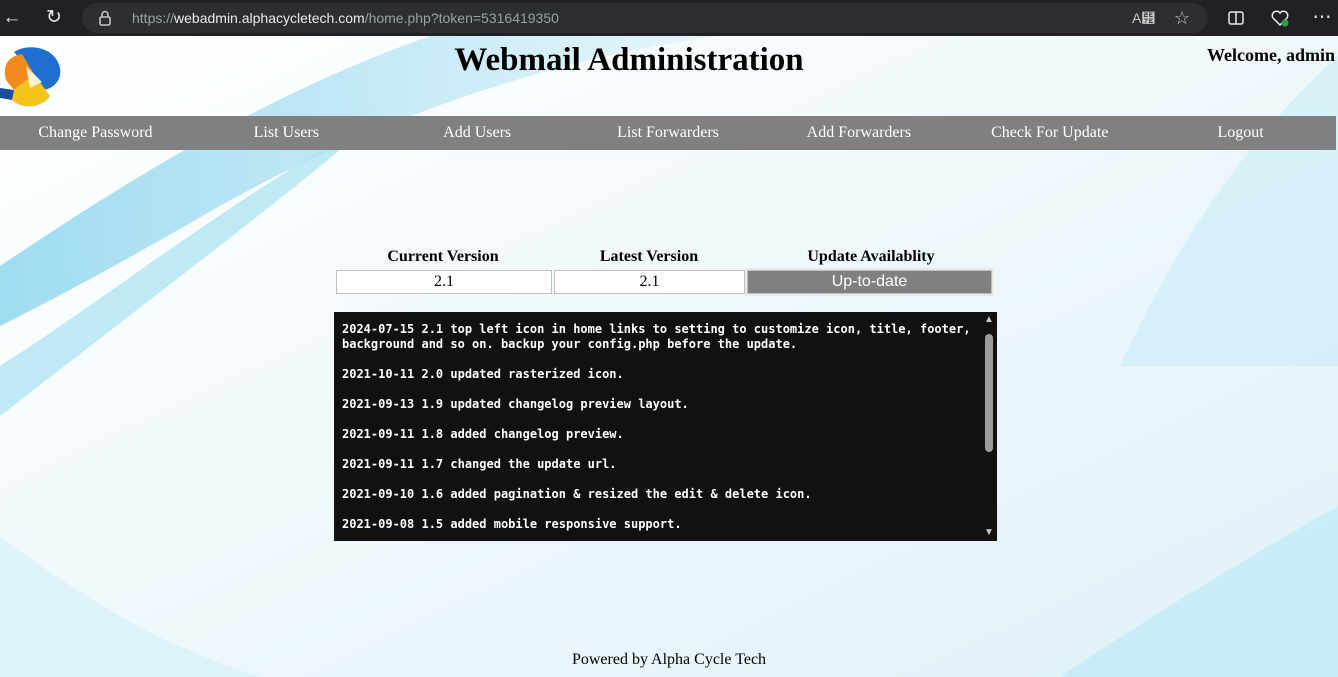 The width and height of the screenshot is (1338, 677). Describe the element at coordinates (105, 18) in the screenshot. I see `lock-icon` at that location.